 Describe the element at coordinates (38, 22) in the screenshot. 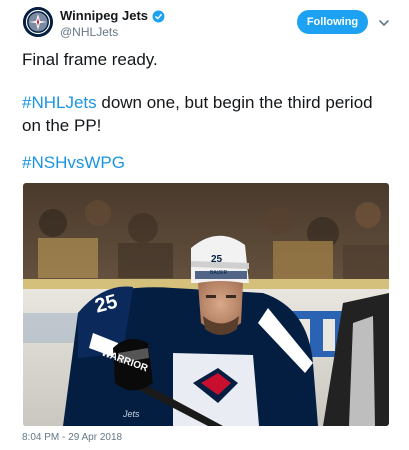

I see `jets-logo-icon` at that location.